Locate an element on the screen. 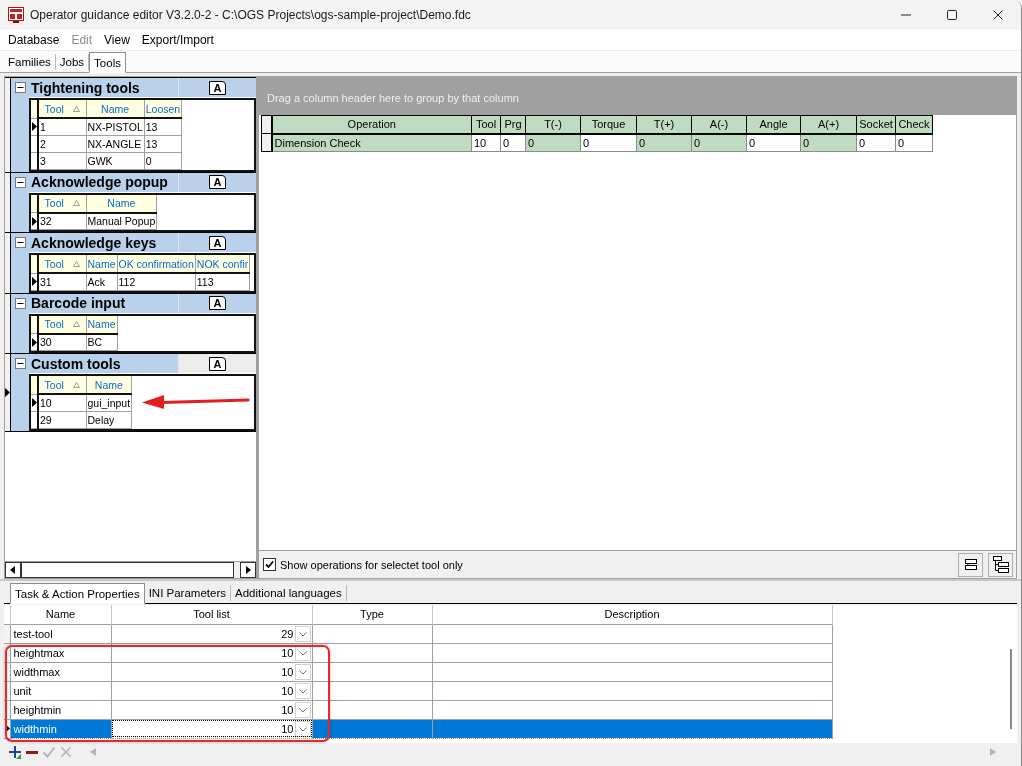 The width and height of the screenshot is (1022, 766). group-title: Custom tools is located at coordinates (76, 363).